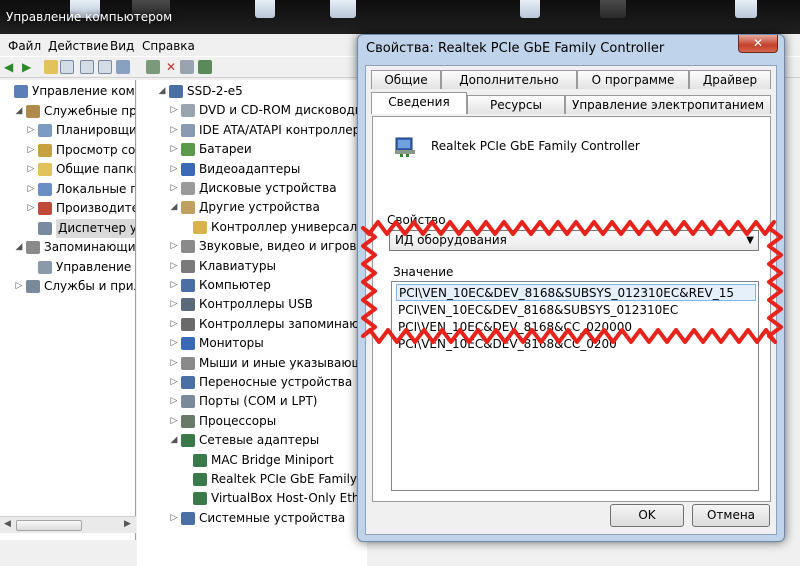 Image resolution: width=800 pixels, height=566 pixels. Describe the element at coordinates (633, 79) in the screenshot. I see `tab-about: О программе` at that location.